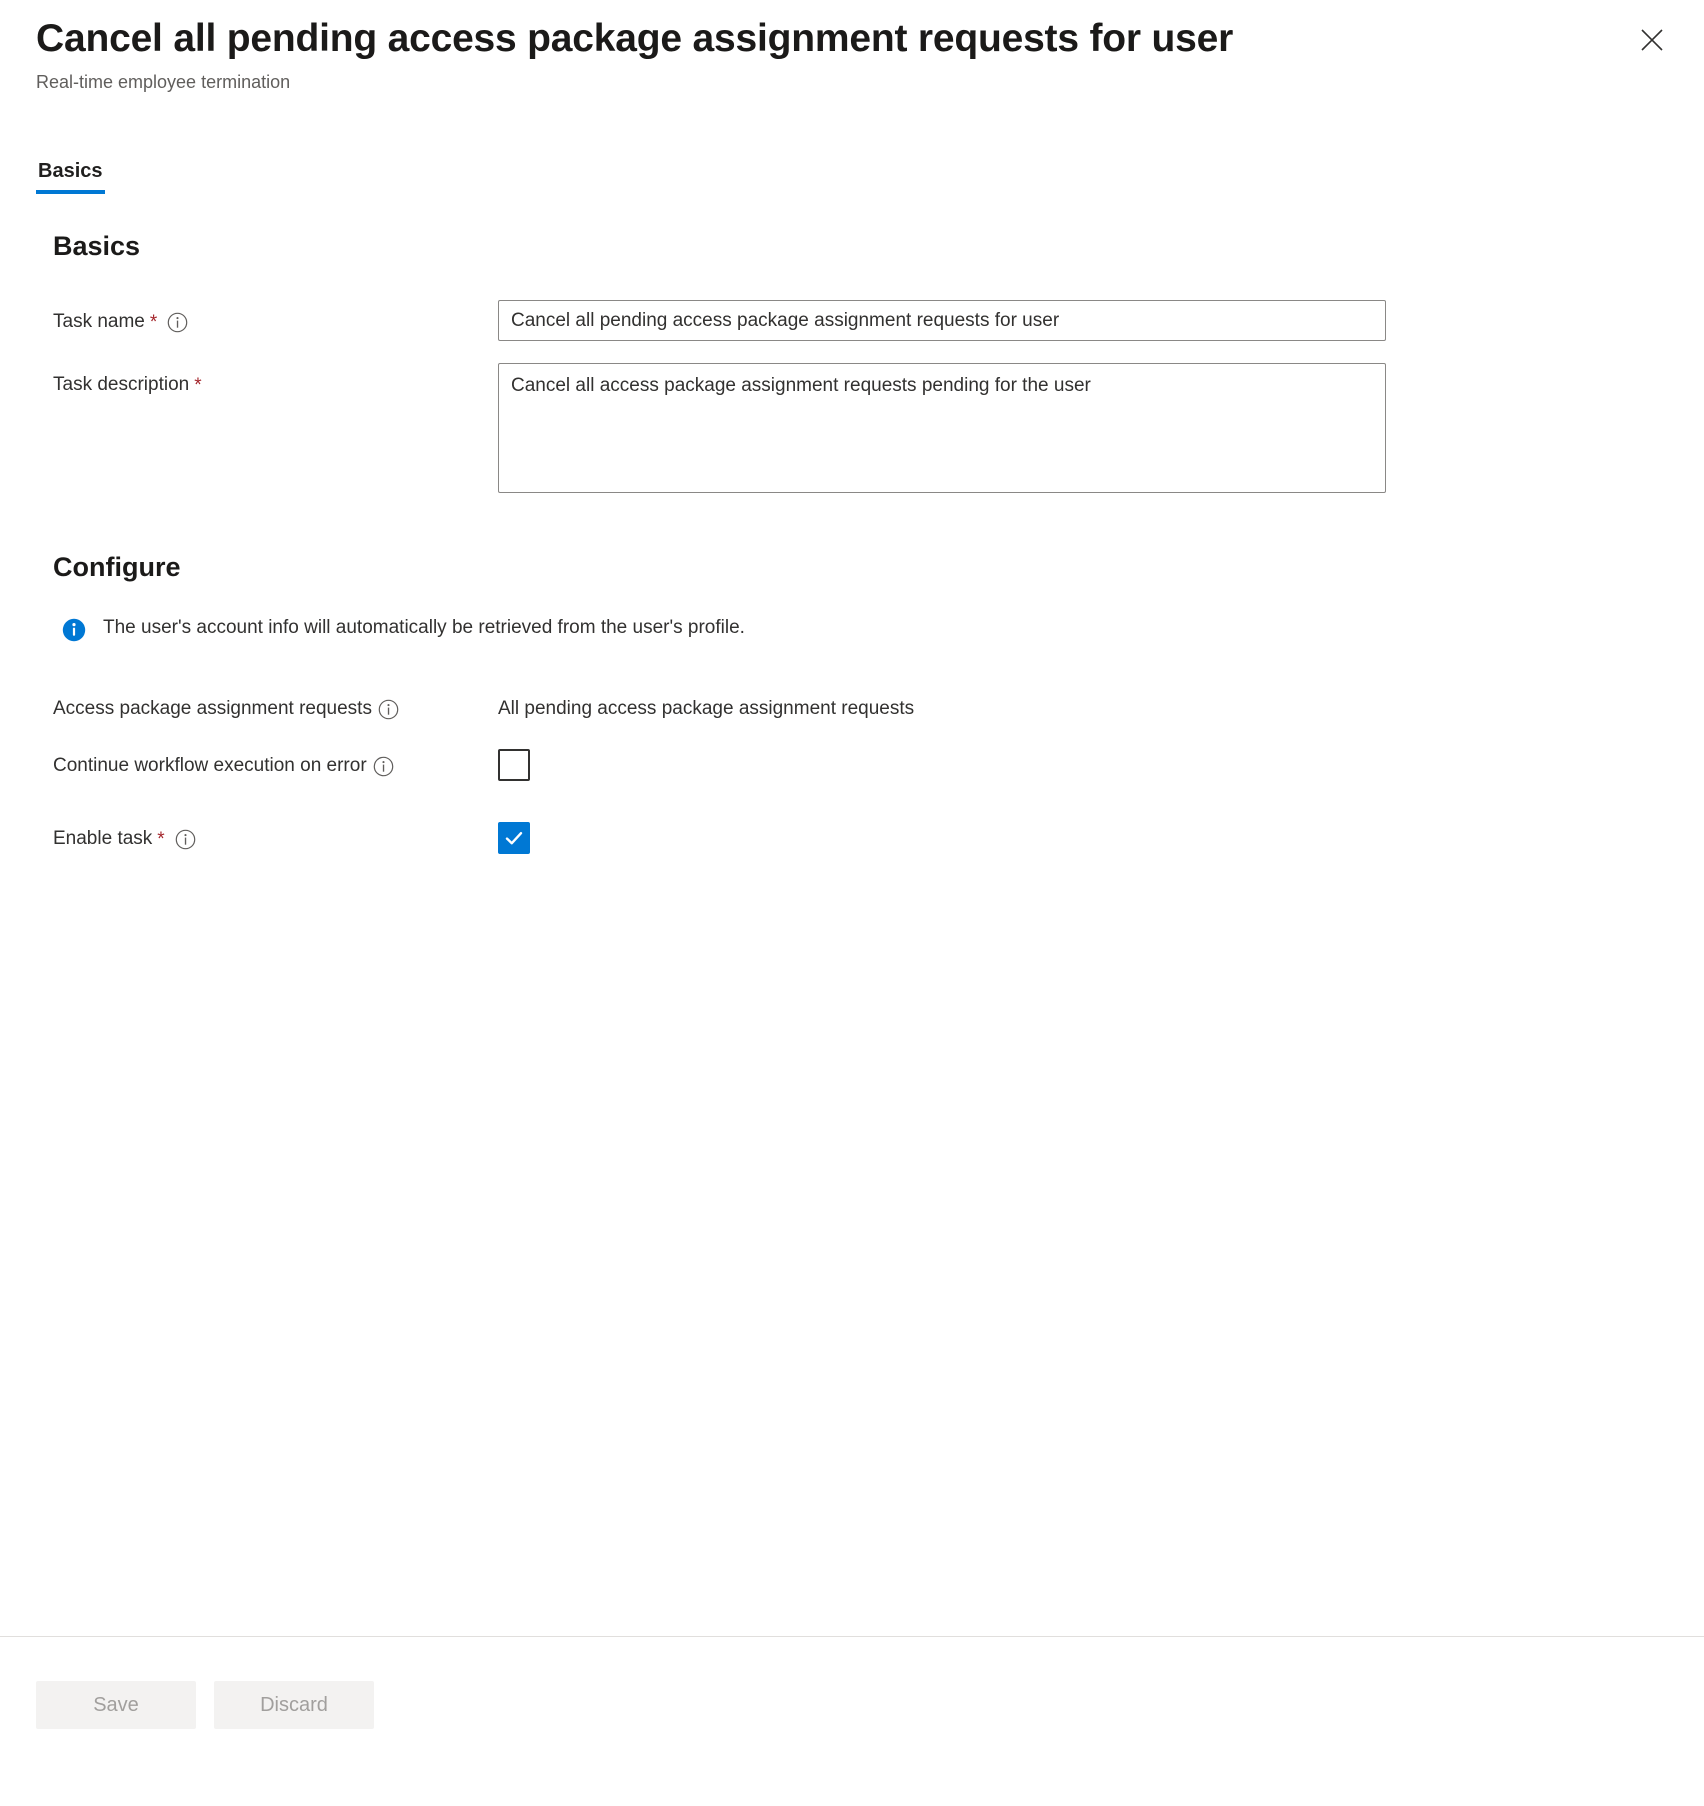 Image resolution: width=1704 pixels, height=1806 pixels. I want to click on tab-basics: Basics, so click(70, 176).